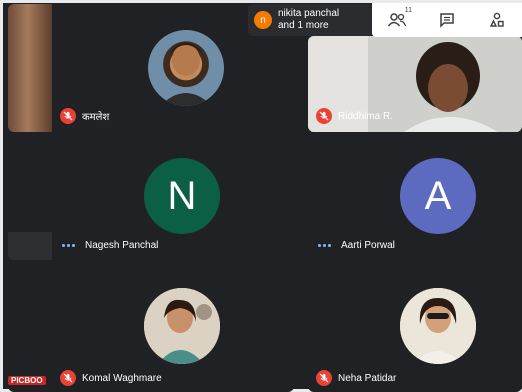 This screenshot has height=392, width=522. What do you see at coordinates (122, 378) in the screenshot?
I see `participant-name: Komal Waghmare` at bounding box center [122, 378].